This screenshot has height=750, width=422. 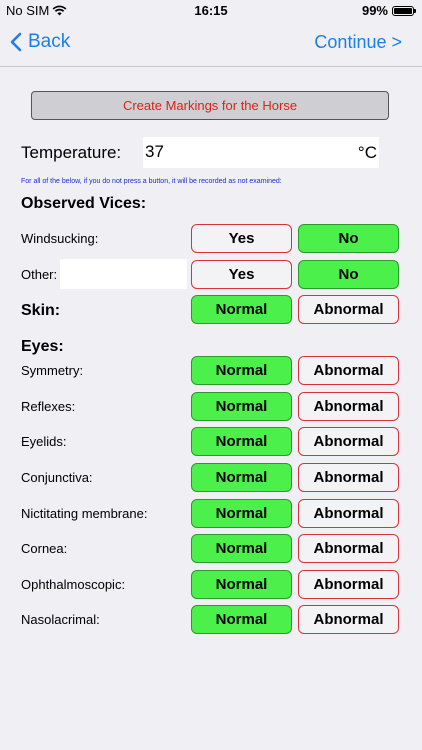 What do you see at coordinates (60, 238) in the screenshot?
I see `windsucking-label: Windsucking:` at bounding box center [60, 238].